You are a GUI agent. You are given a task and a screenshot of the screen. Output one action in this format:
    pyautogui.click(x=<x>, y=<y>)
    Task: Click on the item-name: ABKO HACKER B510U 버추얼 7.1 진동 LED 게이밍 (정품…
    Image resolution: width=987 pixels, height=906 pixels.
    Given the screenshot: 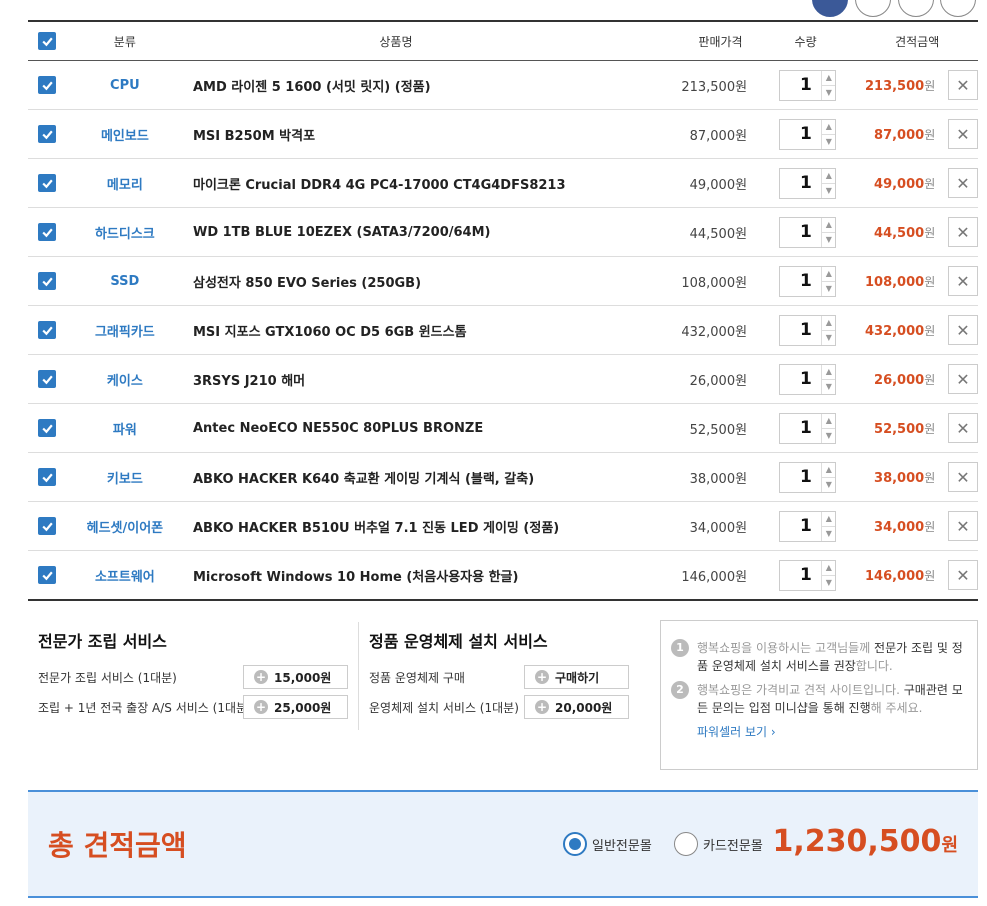 What is the action you would take?
    pyautogui.click(x=376, y=528)
    